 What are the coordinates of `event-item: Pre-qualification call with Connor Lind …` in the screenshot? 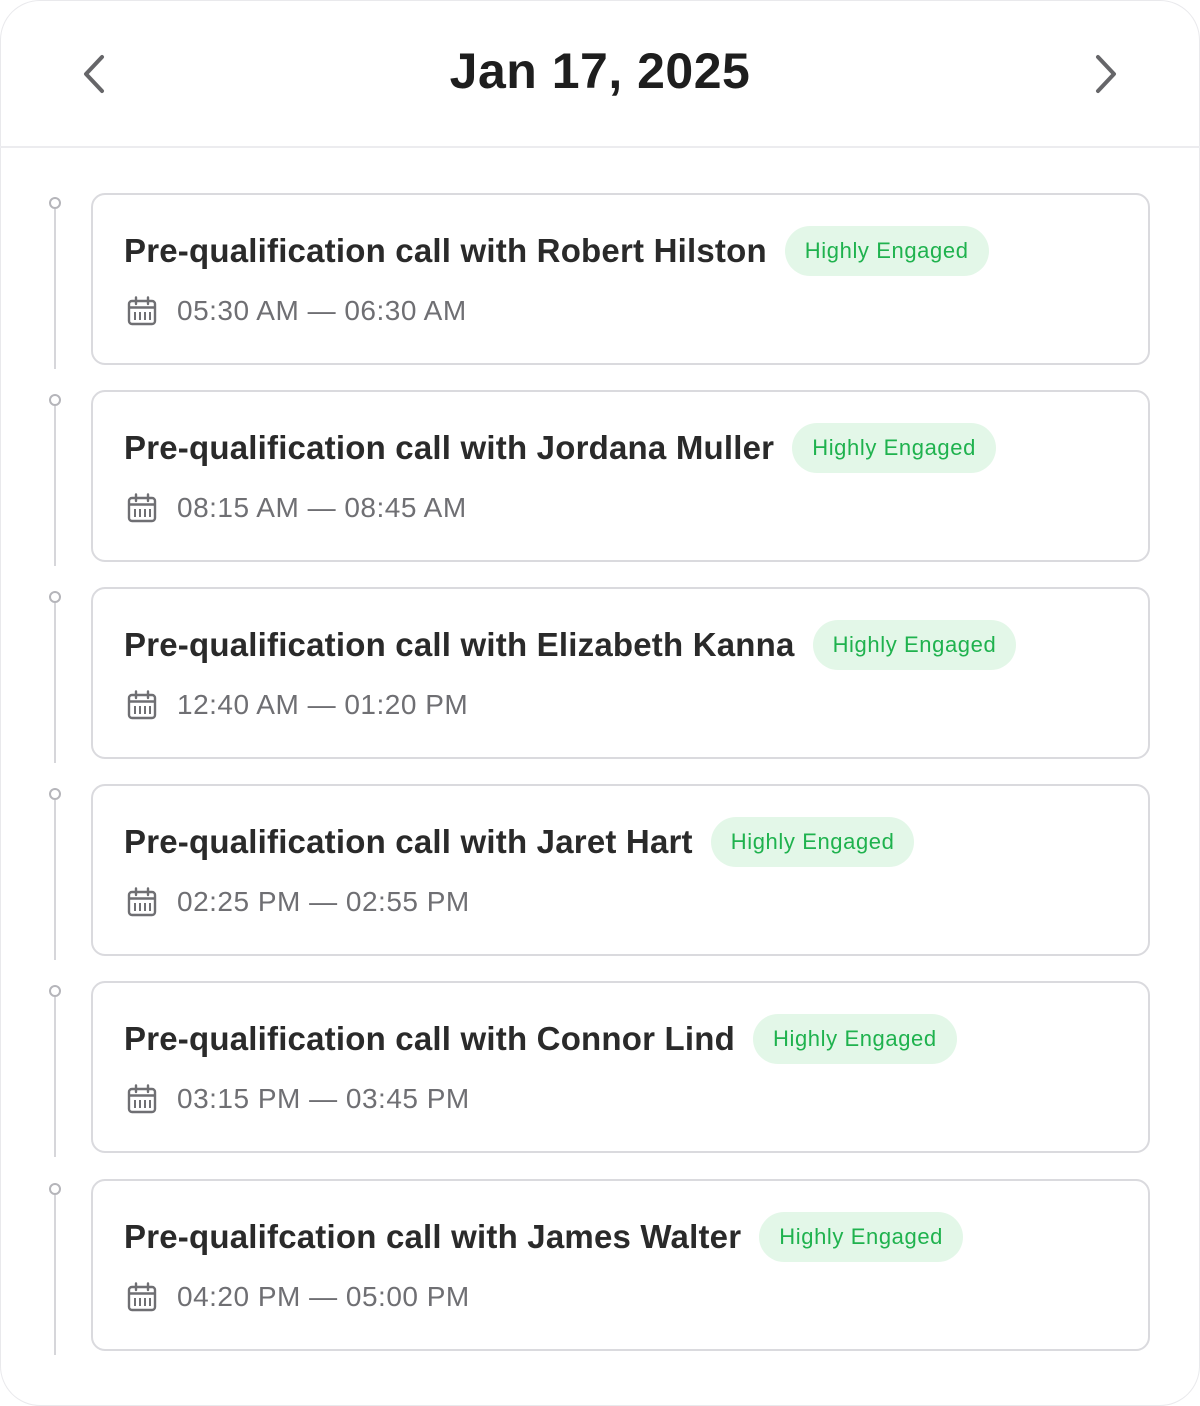 It's located at (600, 1069).